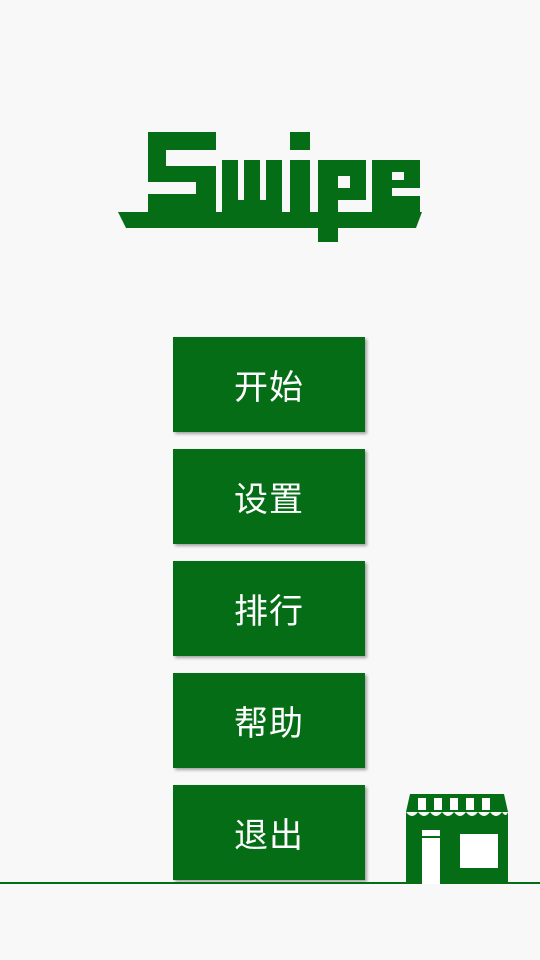 The width and height of the screenshot is (540, 960). What do you see at coordinates (269, 496) in the screenshot?
I see `settings-button: 设置` at bounding box center [269, 496].